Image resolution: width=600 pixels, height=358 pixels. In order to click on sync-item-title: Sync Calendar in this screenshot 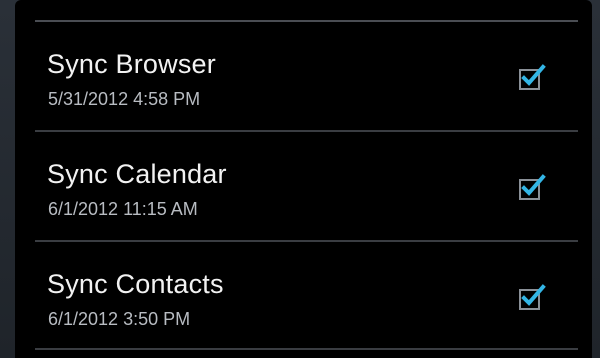, I will do `click(137, 174)`.